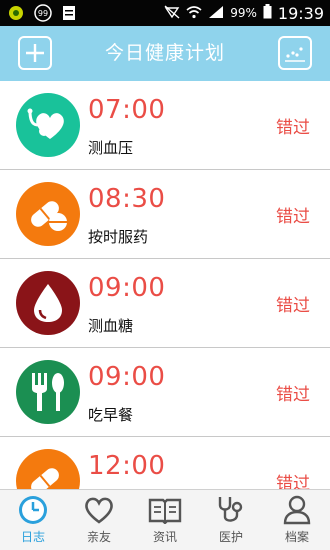 Image resolution: width=330 pixels, height=550 pixels. I want to click on schedule-label: 按时服药, so click(118, 237).